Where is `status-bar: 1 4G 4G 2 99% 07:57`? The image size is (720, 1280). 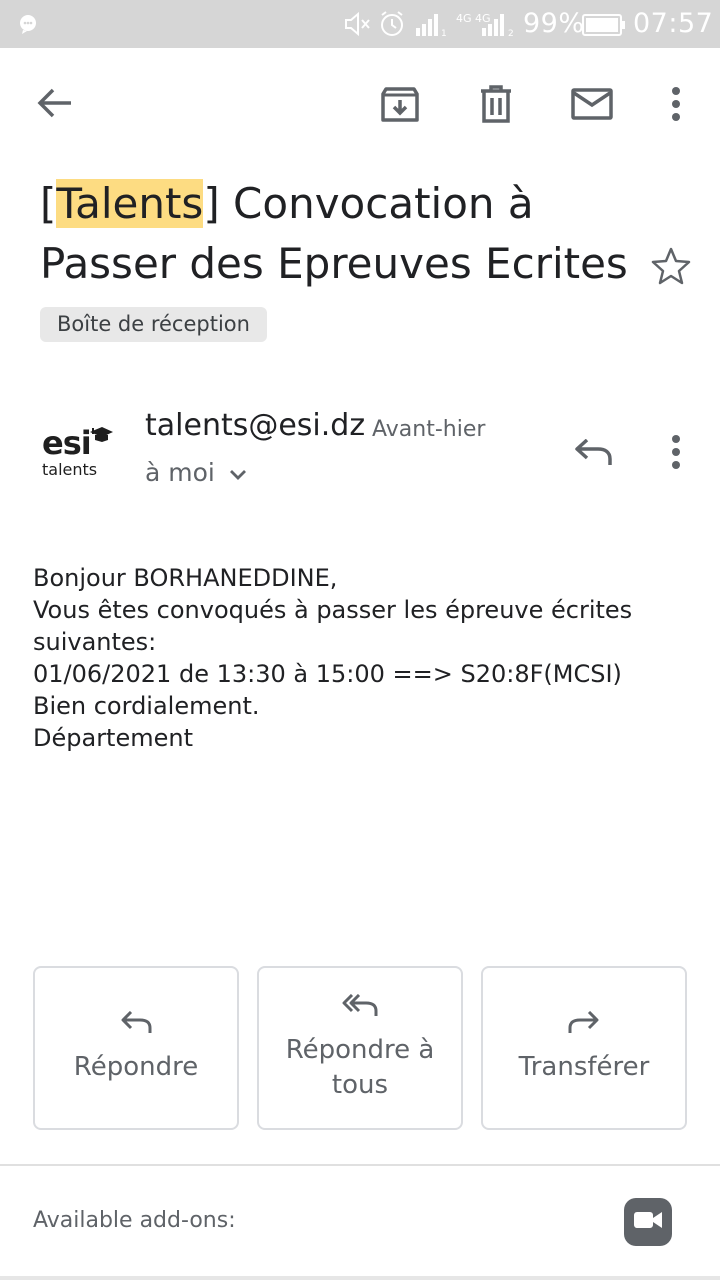
status-bar: 1 4G 4G 2 99% 07:57 is located at coordinates (360, 24).